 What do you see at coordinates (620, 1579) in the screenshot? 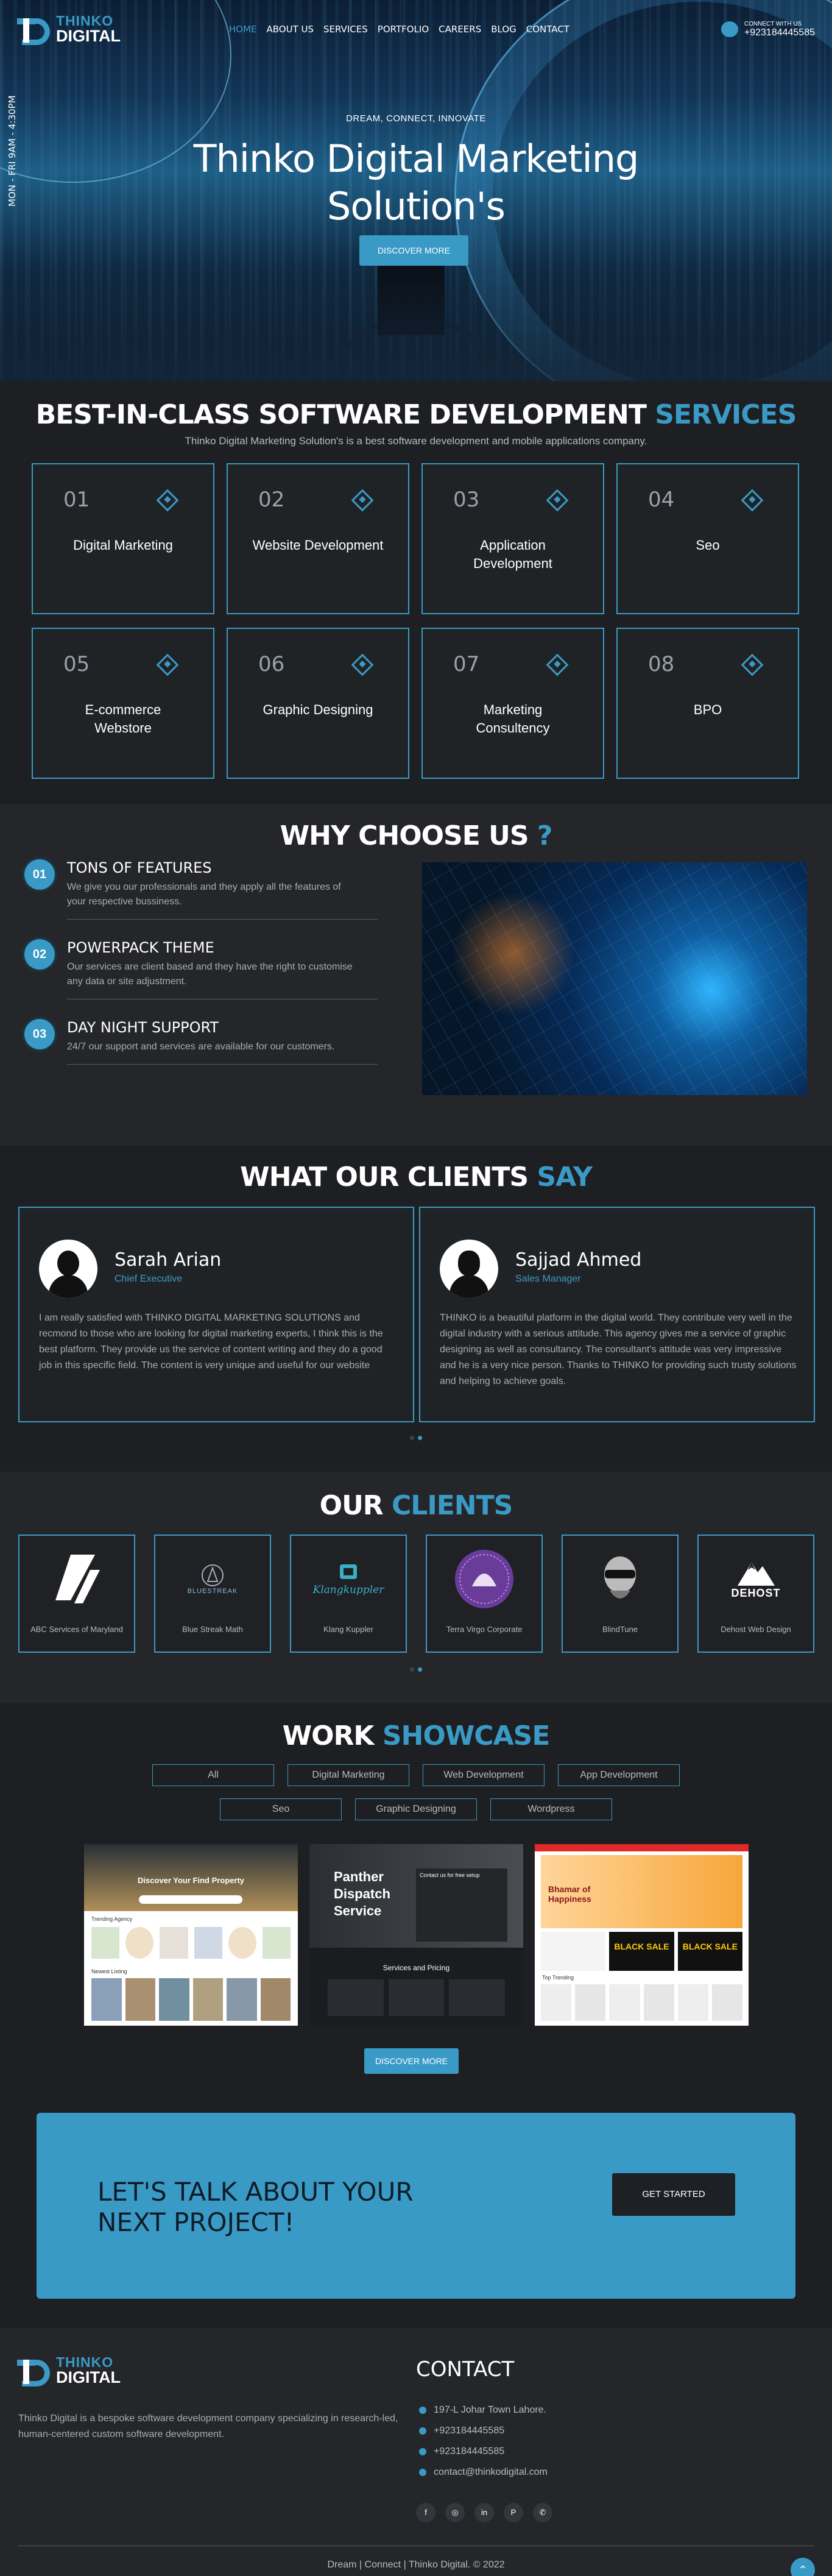
I see `blindtune-logo` at bounding box center [620, 1579].